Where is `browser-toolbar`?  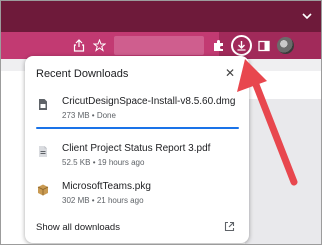 browser-toolbar is located at coordinates (161, 45).